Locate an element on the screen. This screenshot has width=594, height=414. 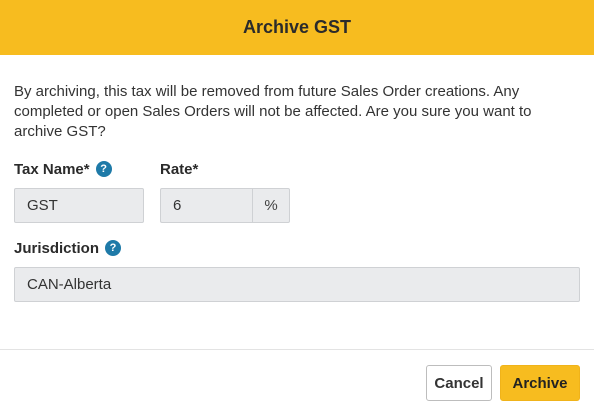
dialog-header: Archive GST is located at coordinates (297, 27).